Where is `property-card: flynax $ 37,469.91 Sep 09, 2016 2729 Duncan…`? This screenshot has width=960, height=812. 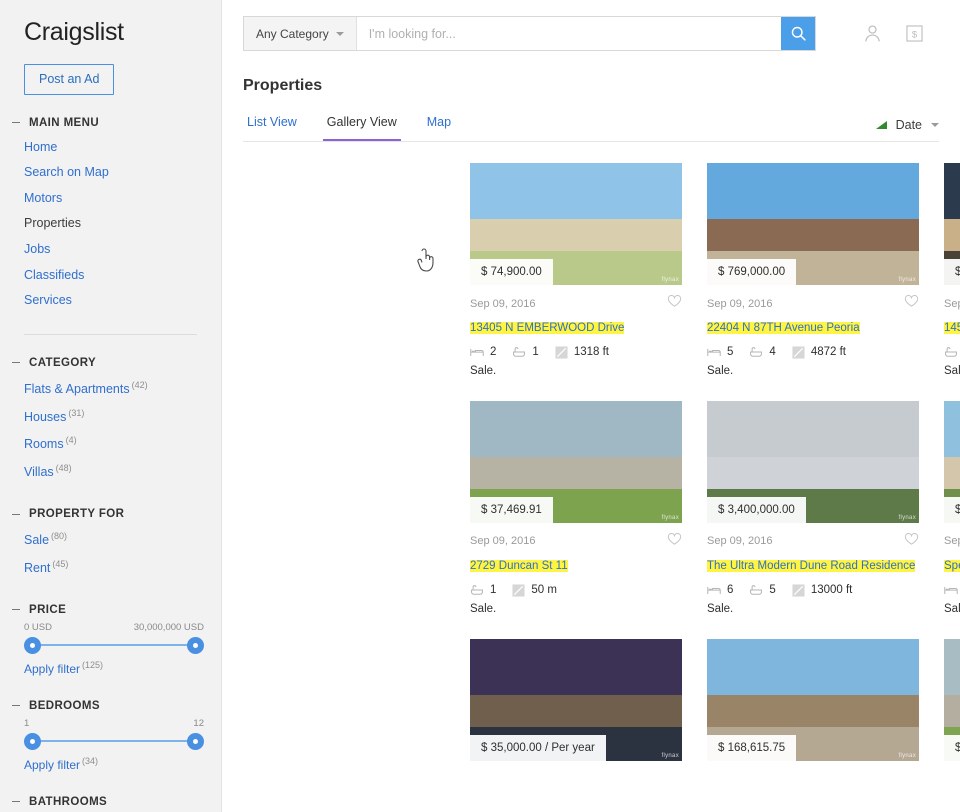
property-card: flynax $ 37,469.91 Sep 09, 2016 2729 Duncan… is located at coordinates (576, 507).